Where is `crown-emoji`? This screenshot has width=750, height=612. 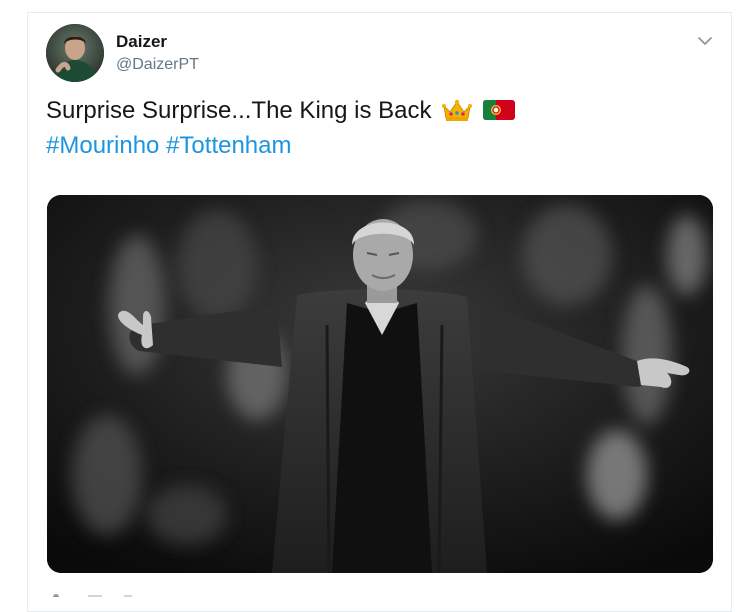 crown-emoji is located at coordinates (457, 114).